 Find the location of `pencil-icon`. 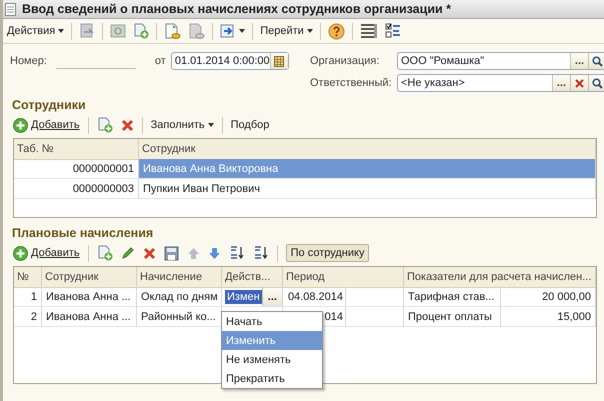

pencil-icon is located at coordinates (127, 253).